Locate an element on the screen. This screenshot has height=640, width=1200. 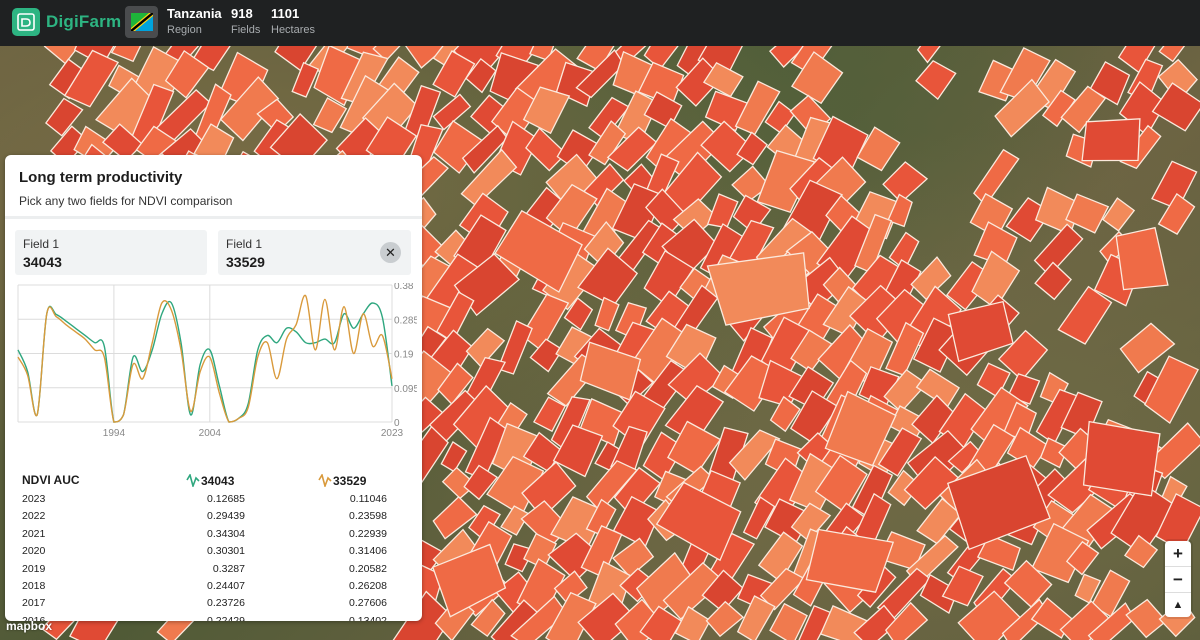
row-value-a: 0.12685 is located at coordinates (226, 499).